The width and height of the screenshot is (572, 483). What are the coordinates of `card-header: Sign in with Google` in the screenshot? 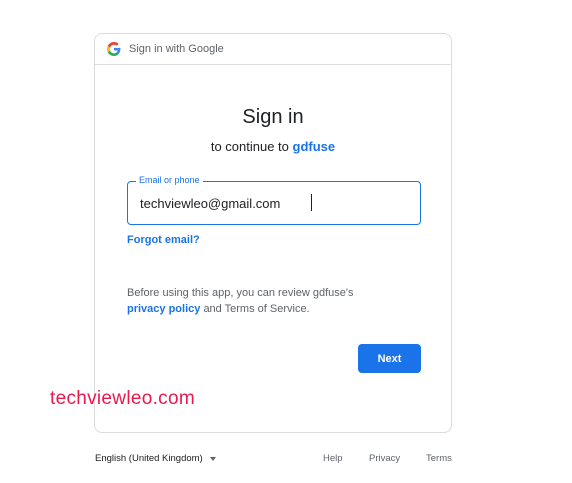 It's located at (273, 49).